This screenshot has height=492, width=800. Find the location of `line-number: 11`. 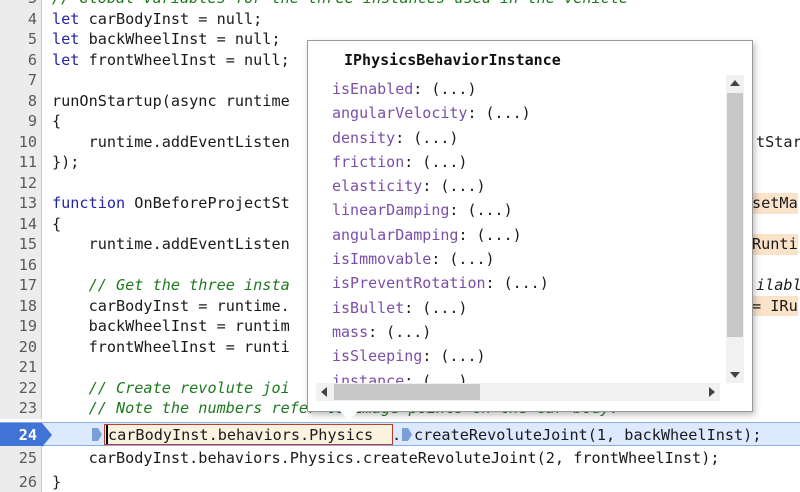

line-number: 11 is located at coordinates (21, 162).